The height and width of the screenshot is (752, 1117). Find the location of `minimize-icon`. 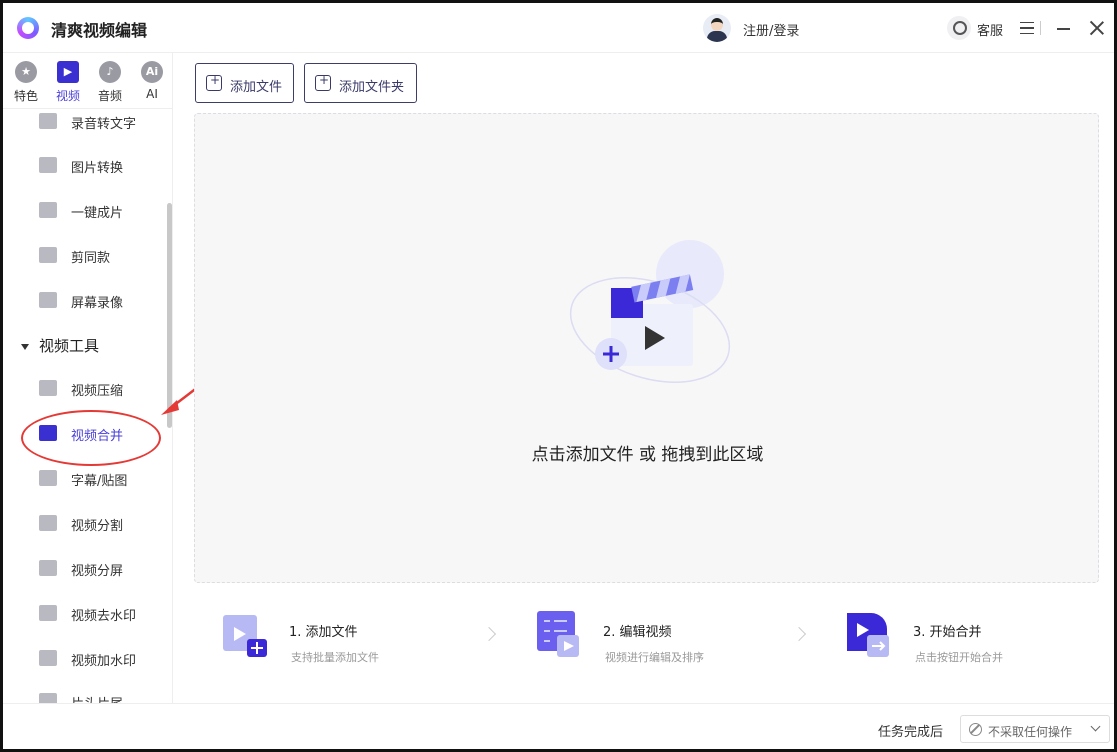

minimize-icon is located at coordinates (1063, 29).